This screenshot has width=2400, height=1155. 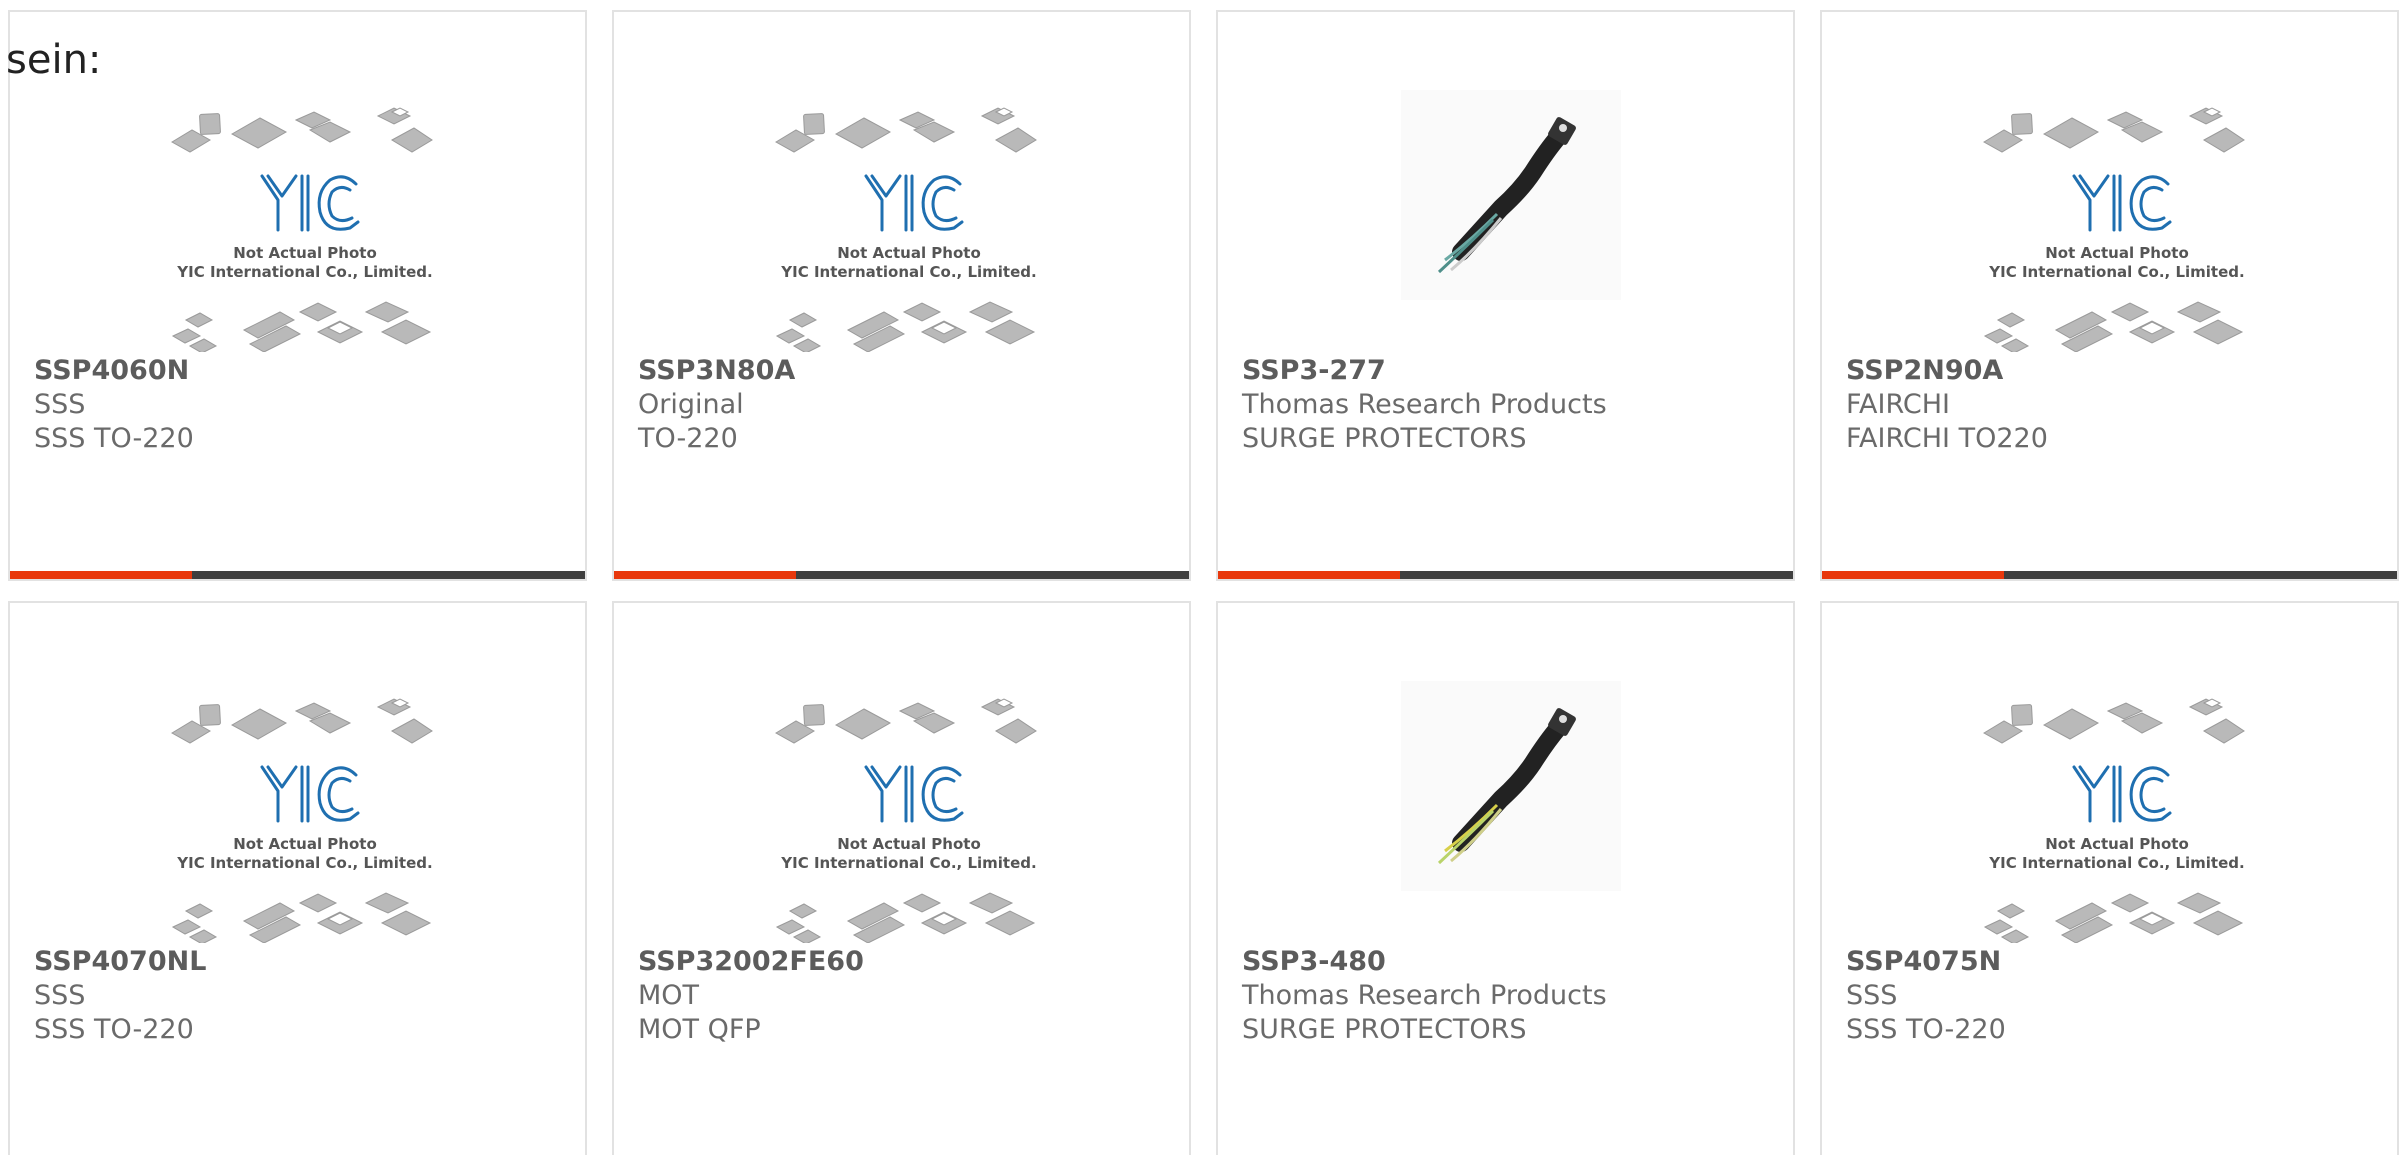 I want to click on part-number-link: SSP4060N, so click(x=304, y=371).